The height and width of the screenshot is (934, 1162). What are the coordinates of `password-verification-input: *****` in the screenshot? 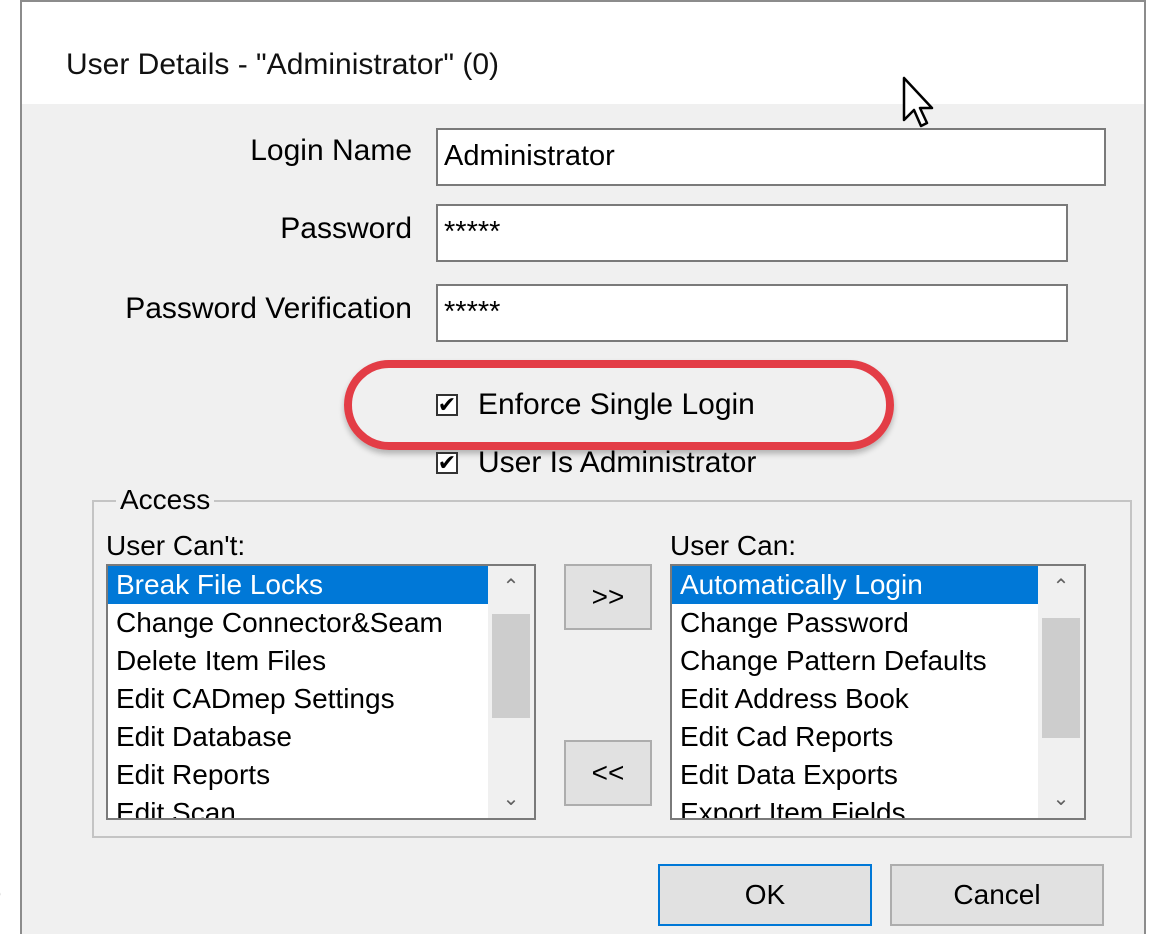 It's located at (752, 313).